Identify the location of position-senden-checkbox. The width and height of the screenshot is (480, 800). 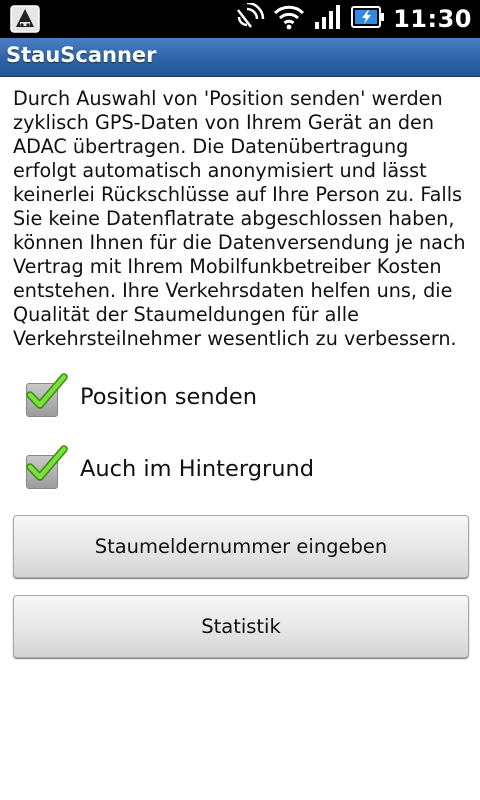
(47, 395).